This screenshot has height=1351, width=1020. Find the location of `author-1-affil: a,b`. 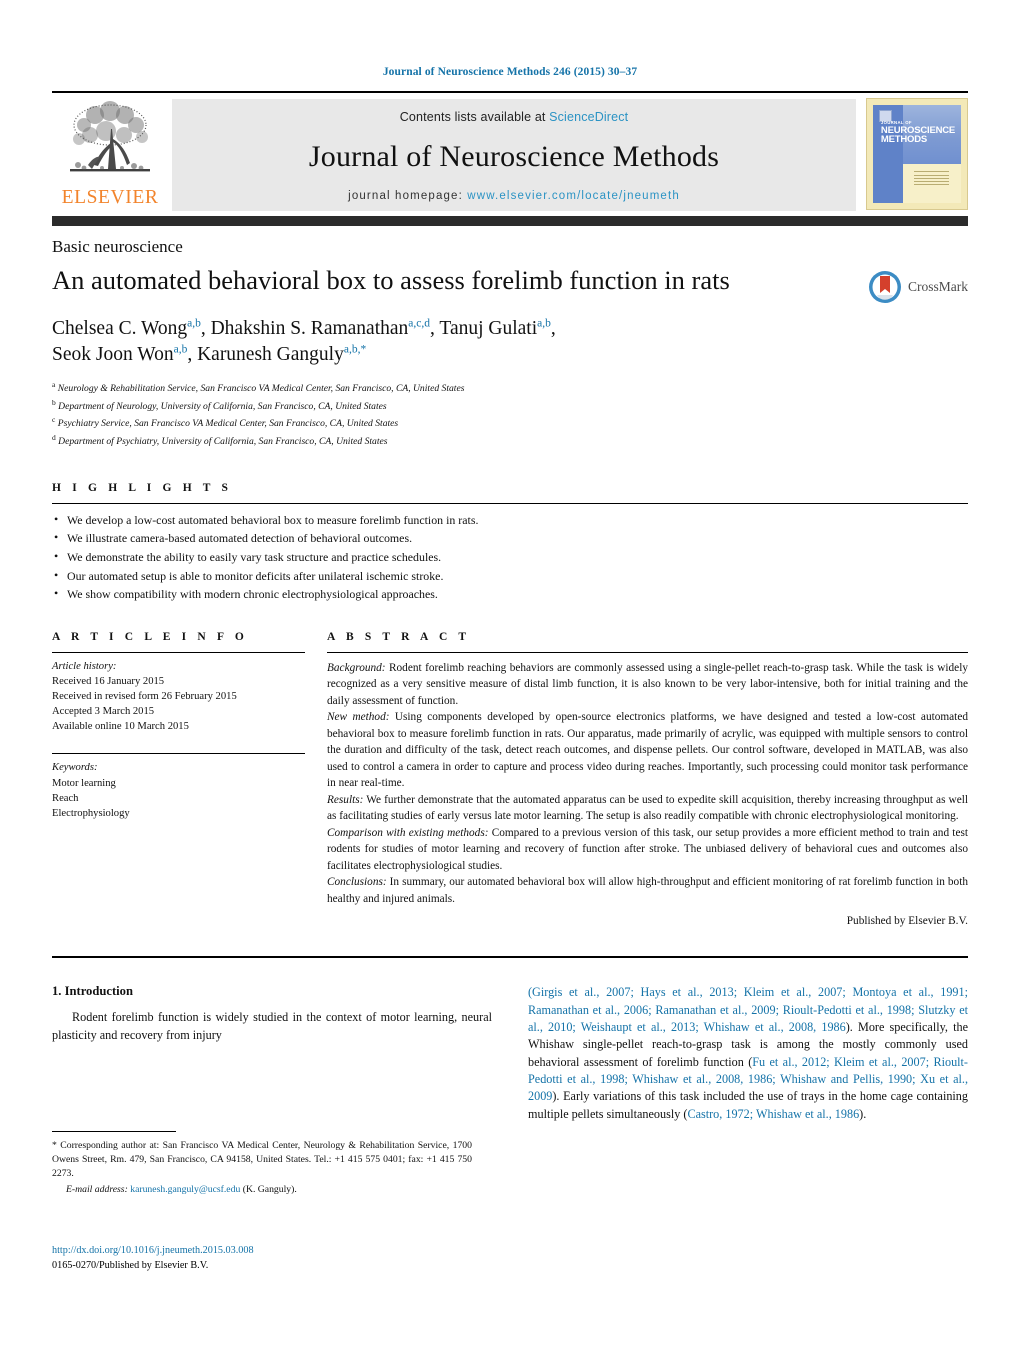

author-1-affil: a,b is located at coordinates (194, 324).